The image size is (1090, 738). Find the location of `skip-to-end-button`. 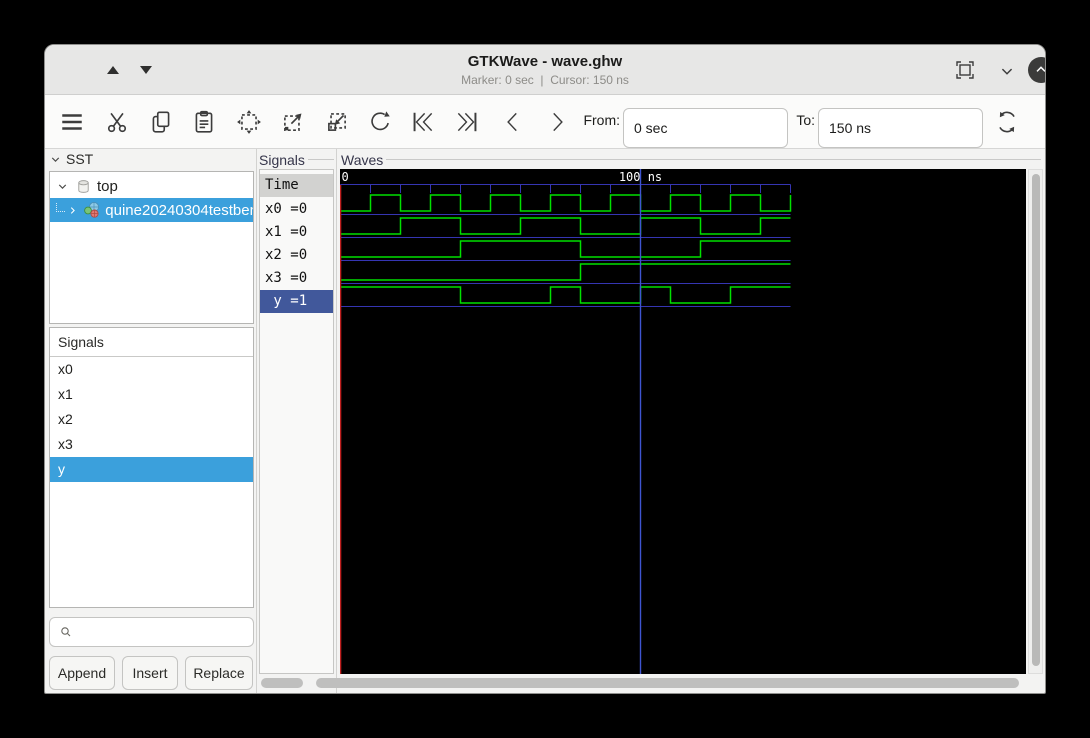

skip-to-end-button is located at coordinates (467, 122).